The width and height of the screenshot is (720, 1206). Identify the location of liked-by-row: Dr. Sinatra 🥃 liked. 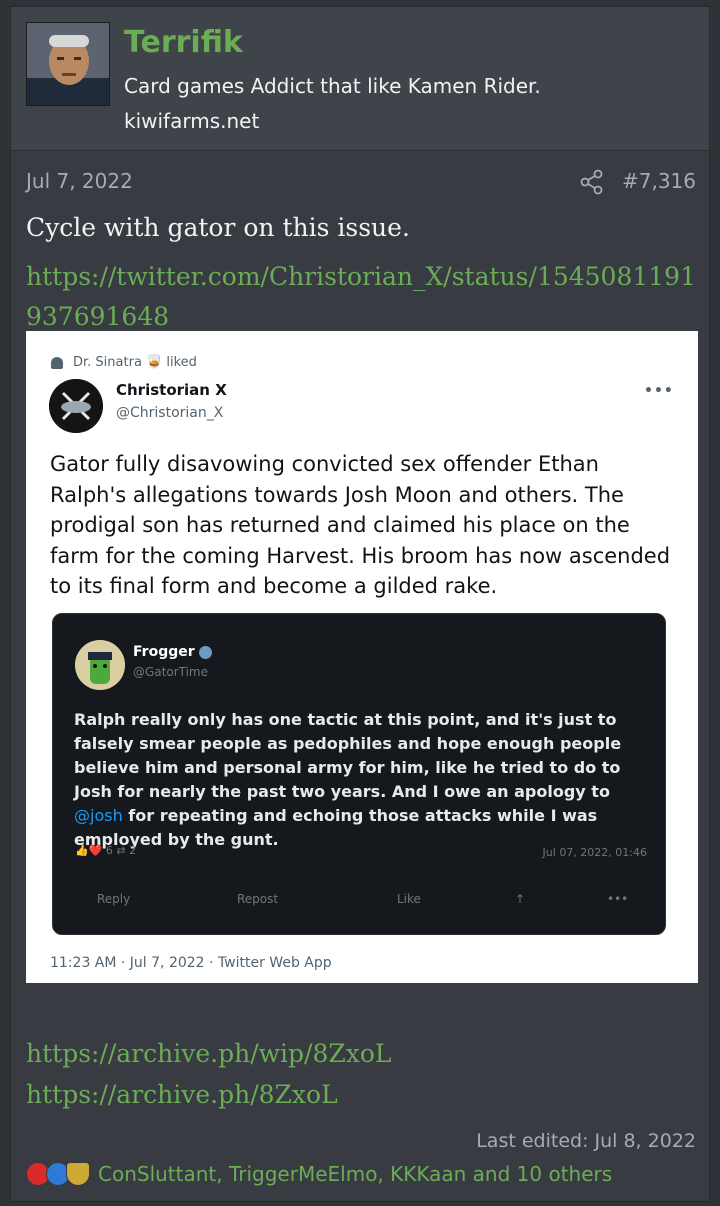
(124, 362).